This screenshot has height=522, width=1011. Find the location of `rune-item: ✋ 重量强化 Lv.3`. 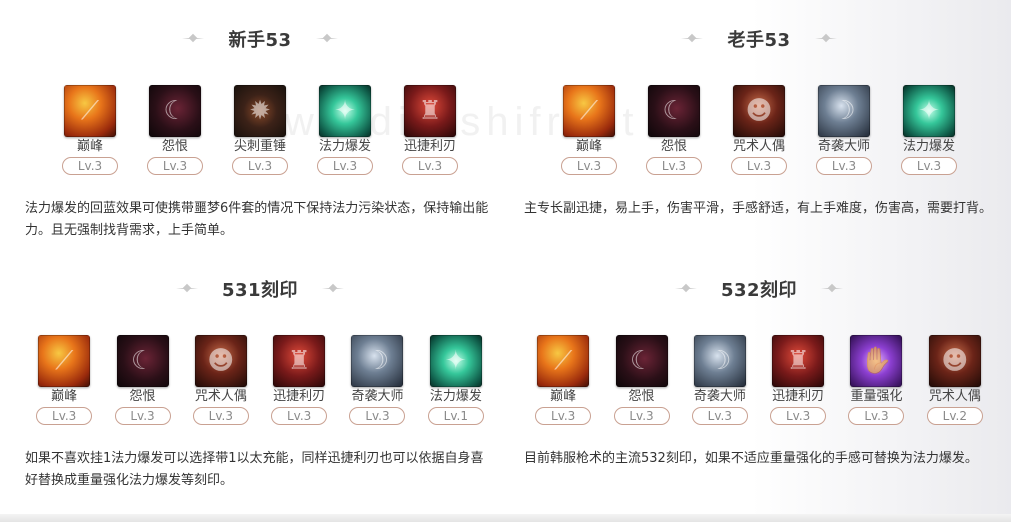

rune-item: ✋ 重量强化 Lv.3 is located at coordinates (876, 380).